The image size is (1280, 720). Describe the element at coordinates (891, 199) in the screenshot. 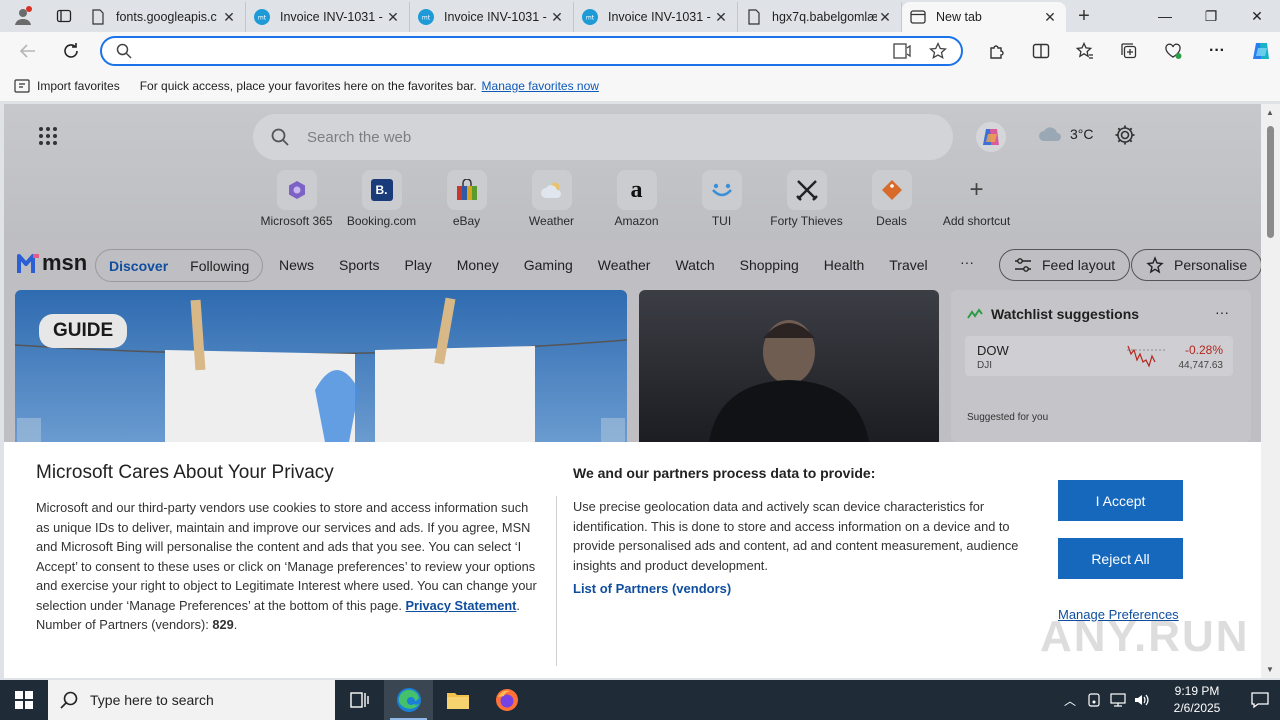

I see `shortcut-deals: Deals` at that location.